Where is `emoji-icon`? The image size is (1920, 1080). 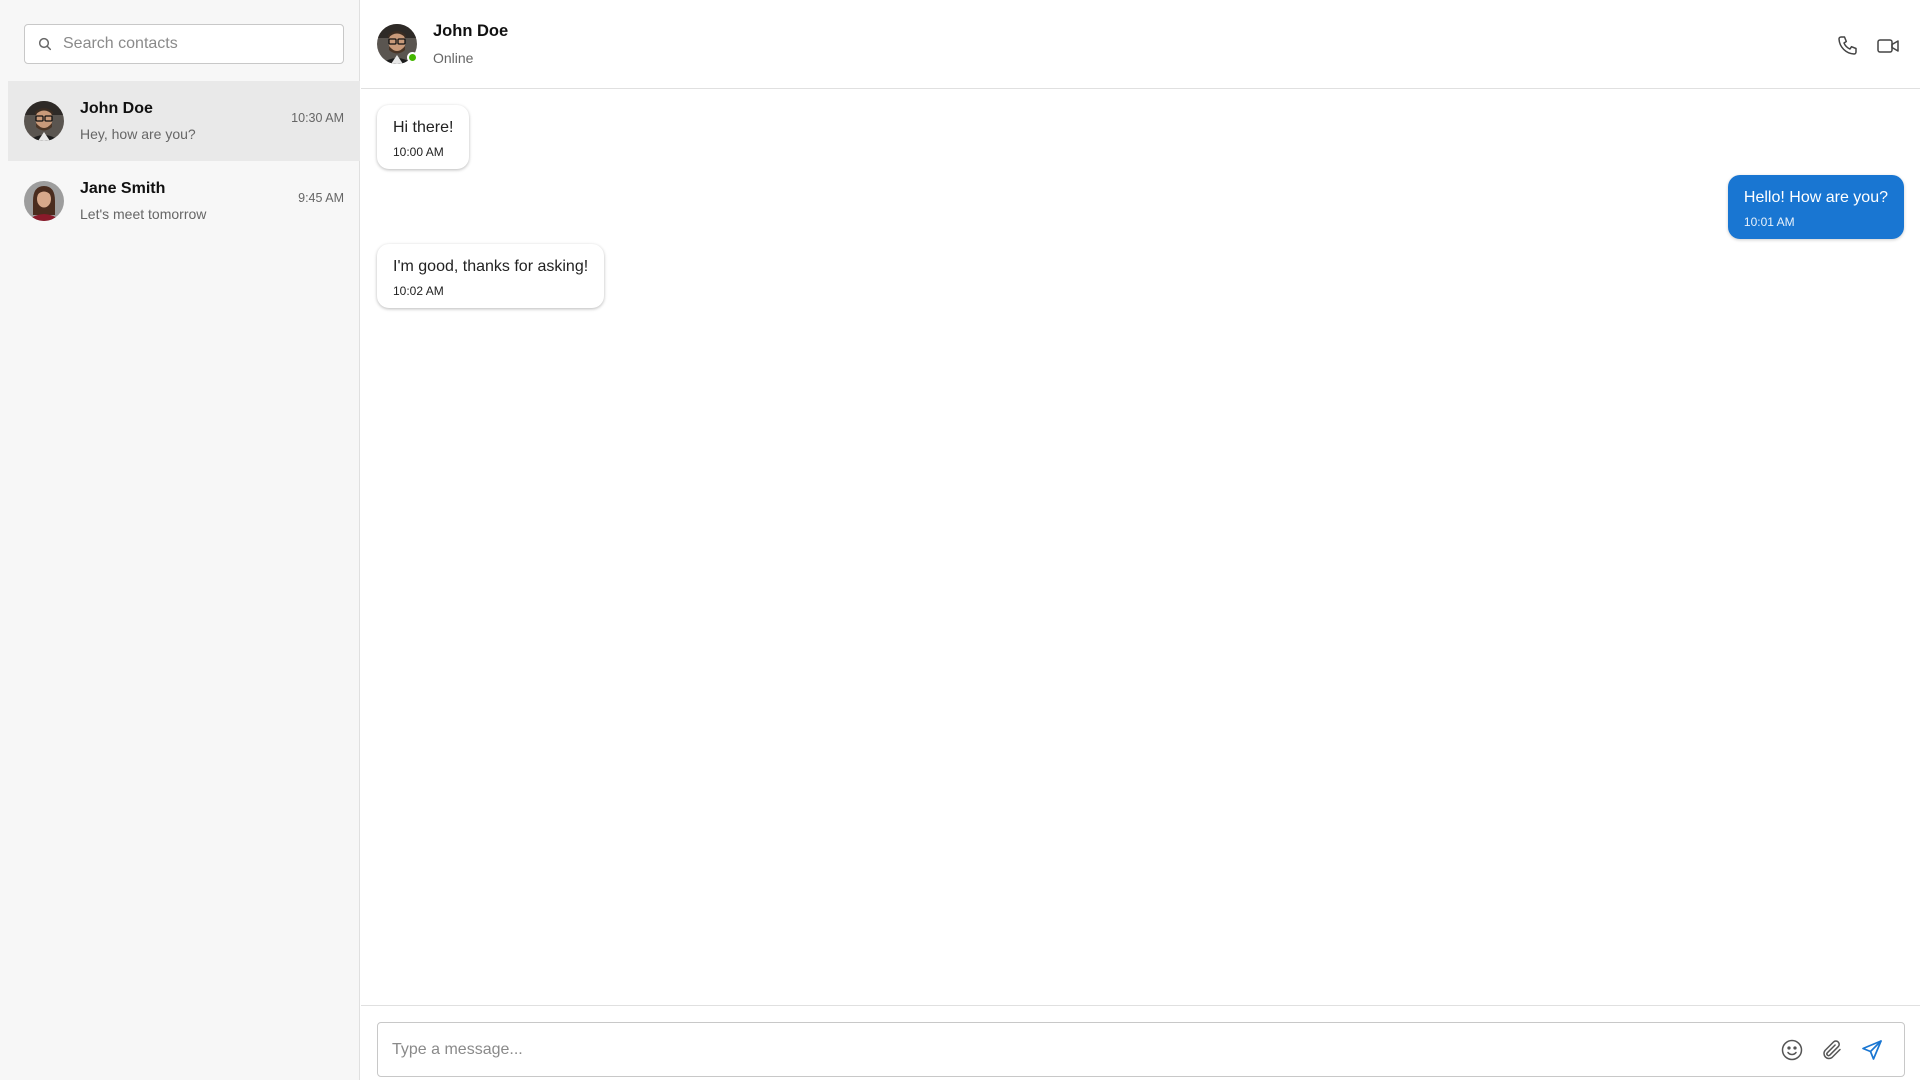 emoji-icon is located at coordinates (1792, 1049).